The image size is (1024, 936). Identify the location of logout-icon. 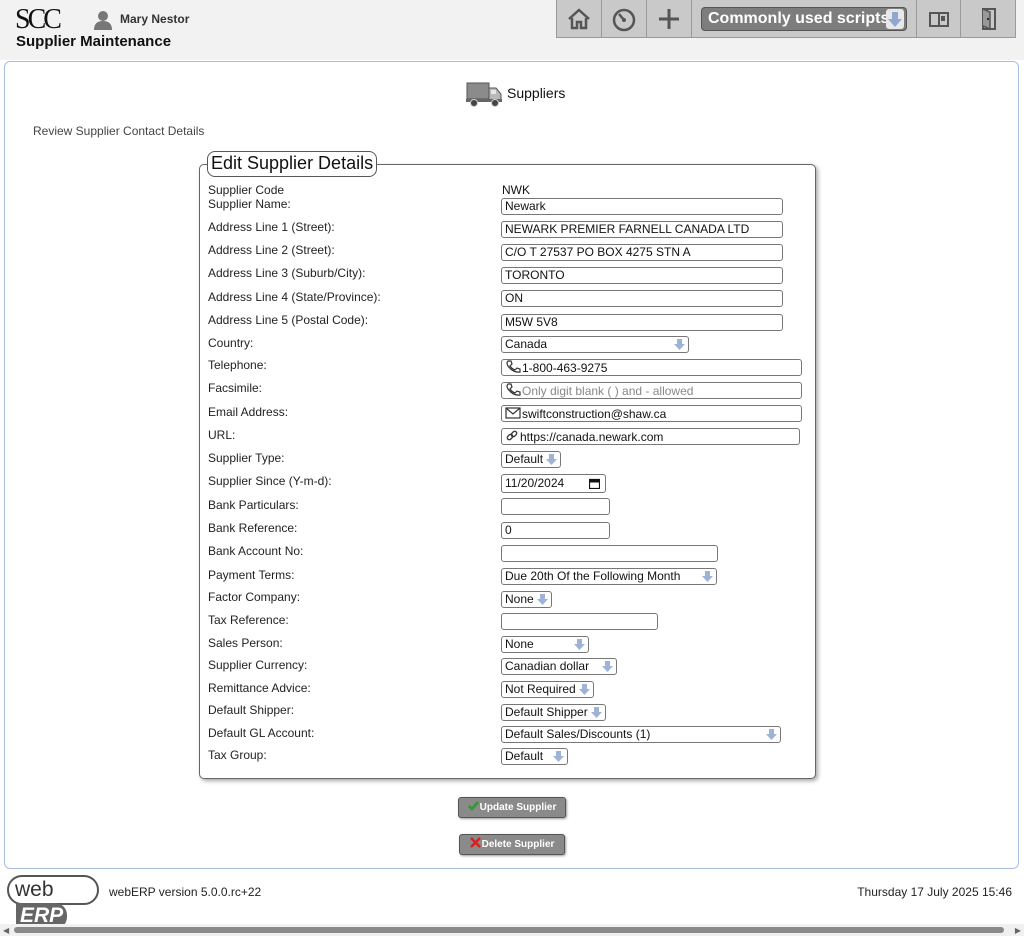
(988, 18).